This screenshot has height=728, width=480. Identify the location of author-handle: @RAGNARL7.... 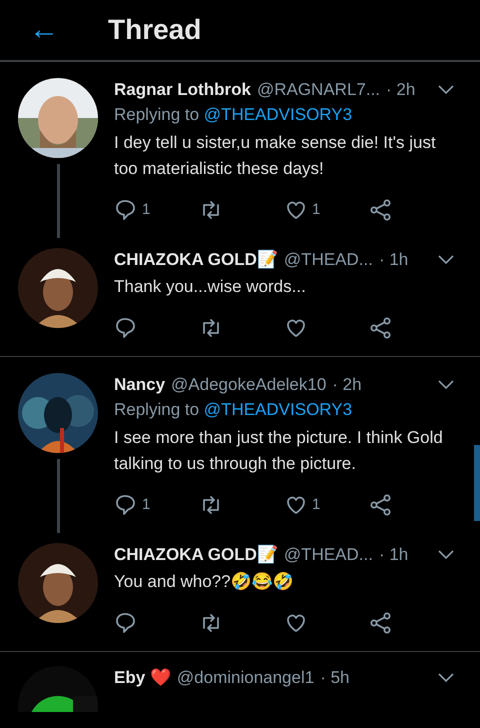
(318, 90).